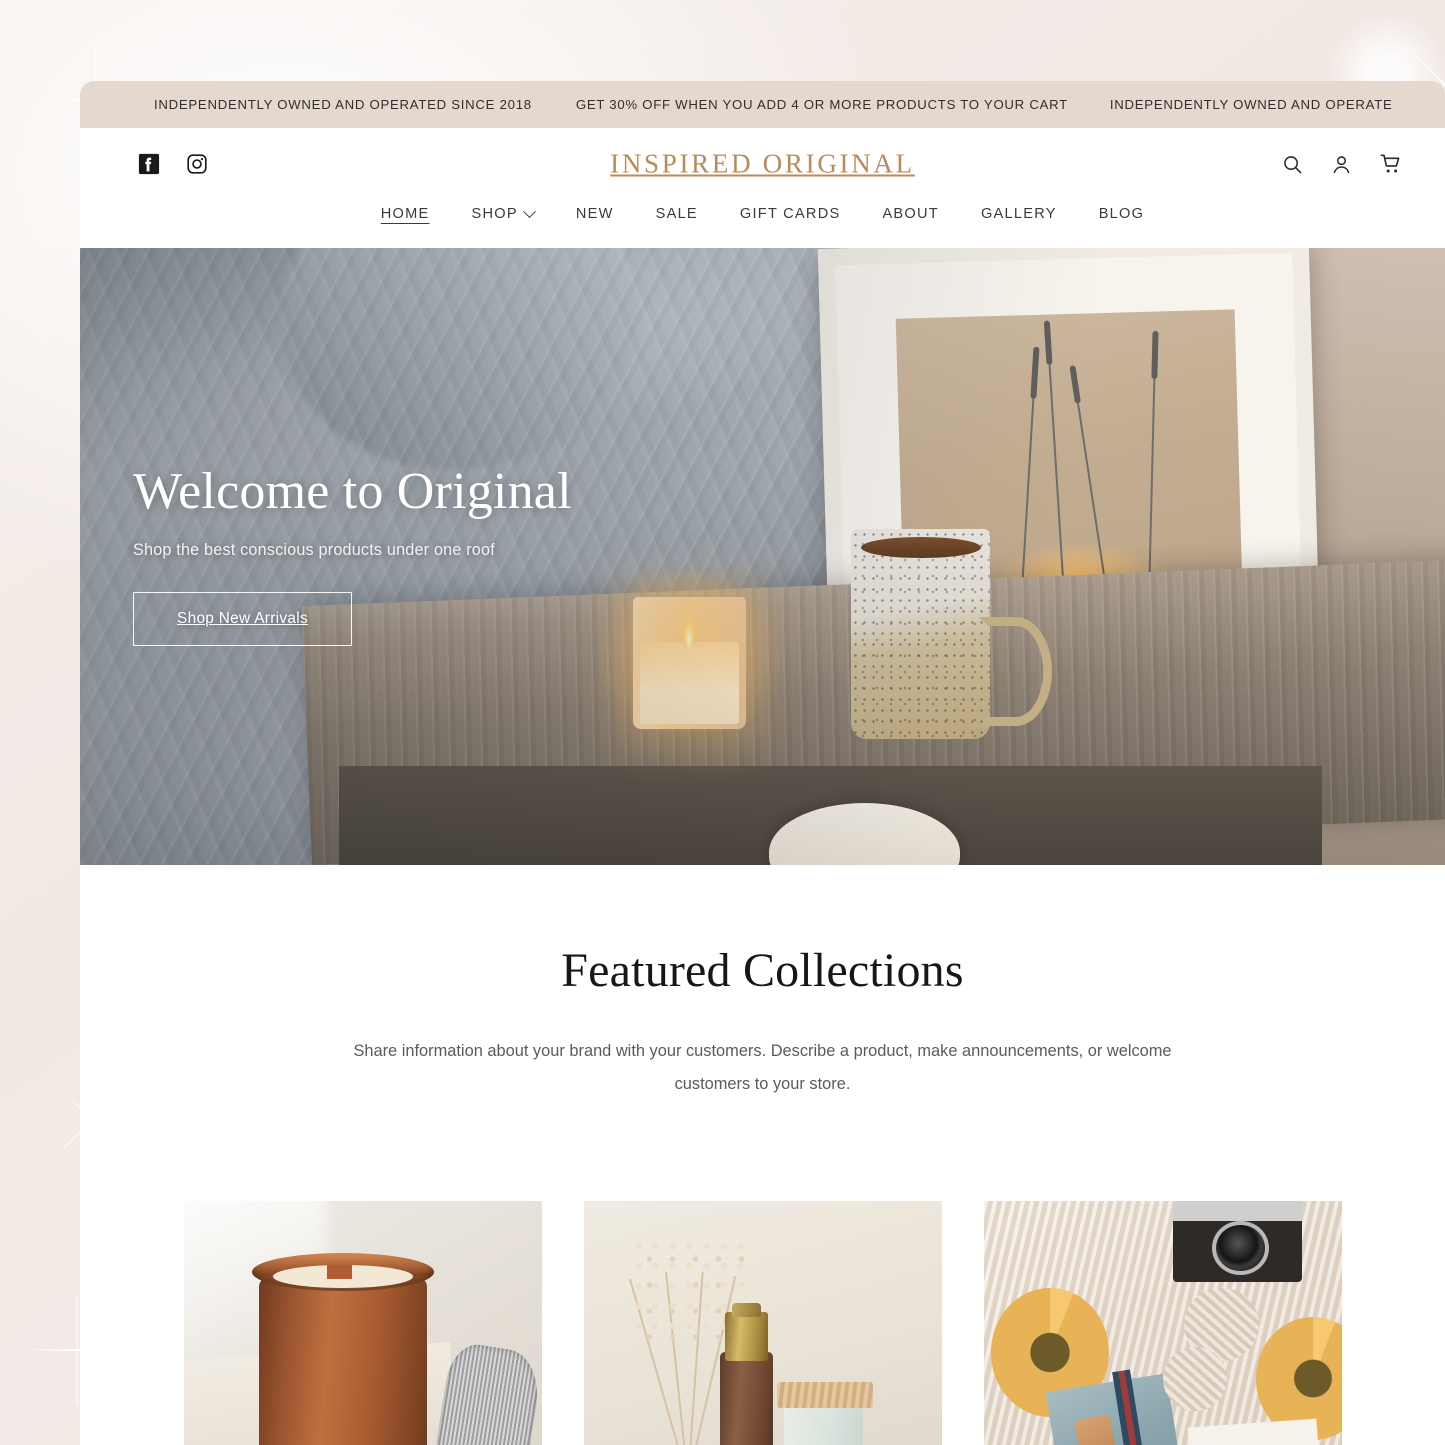  I want to click on candle-jar-image, so click(362, 1322).